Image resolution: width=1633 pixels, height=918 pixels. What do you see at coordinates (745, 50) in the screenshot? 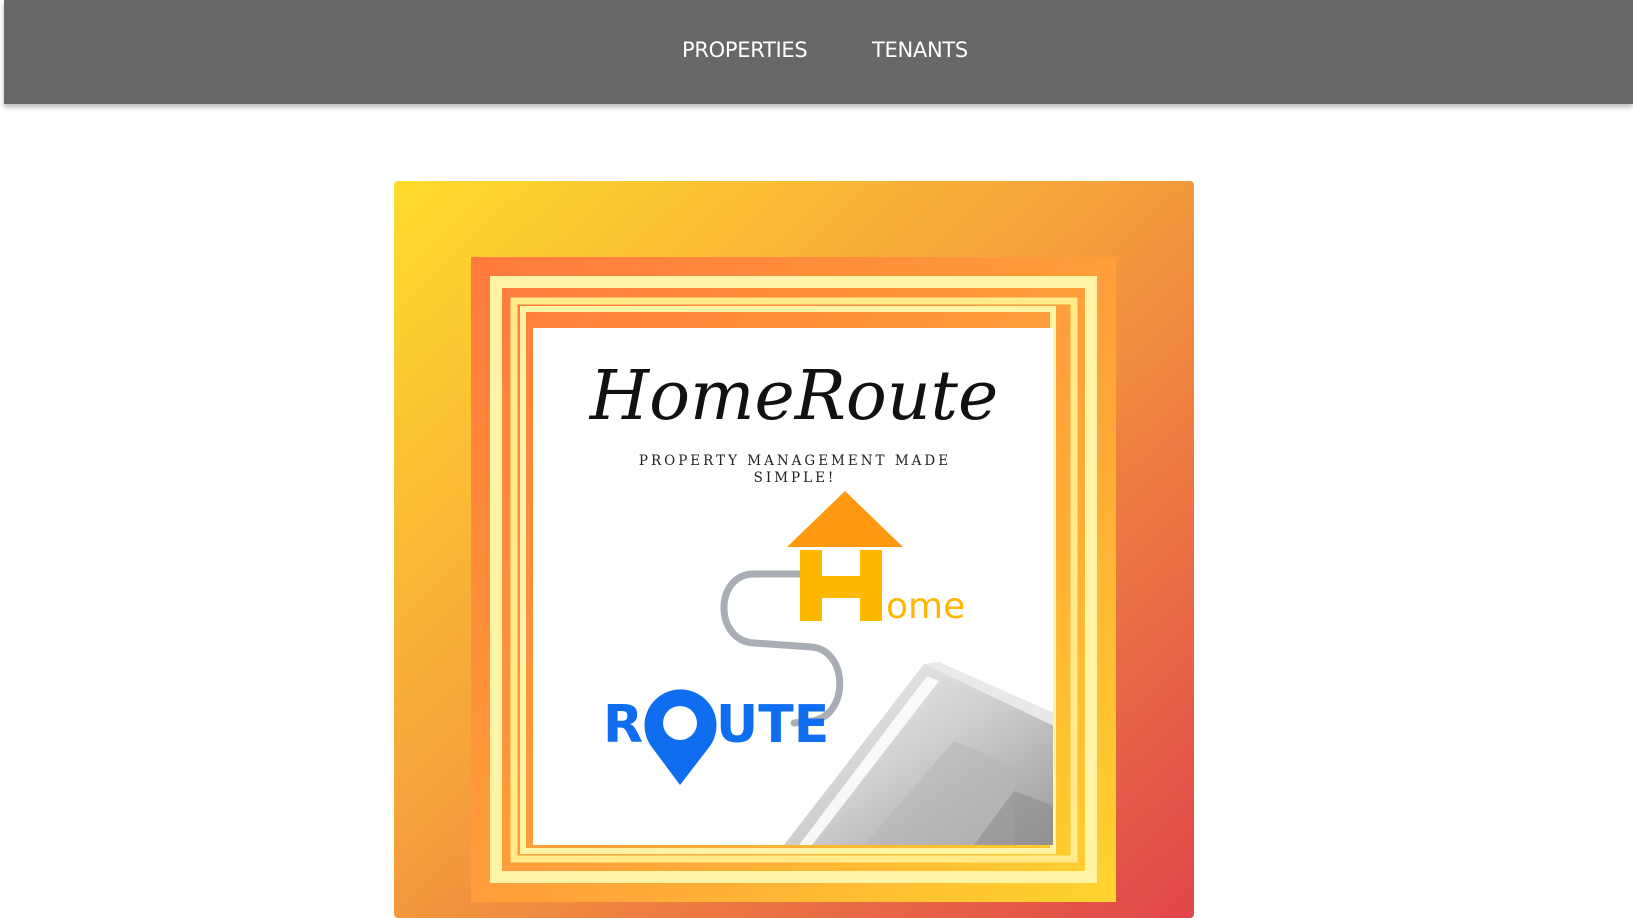
I see `nav-link-properties: PROPERTIES` at bounding box center [745, 50].